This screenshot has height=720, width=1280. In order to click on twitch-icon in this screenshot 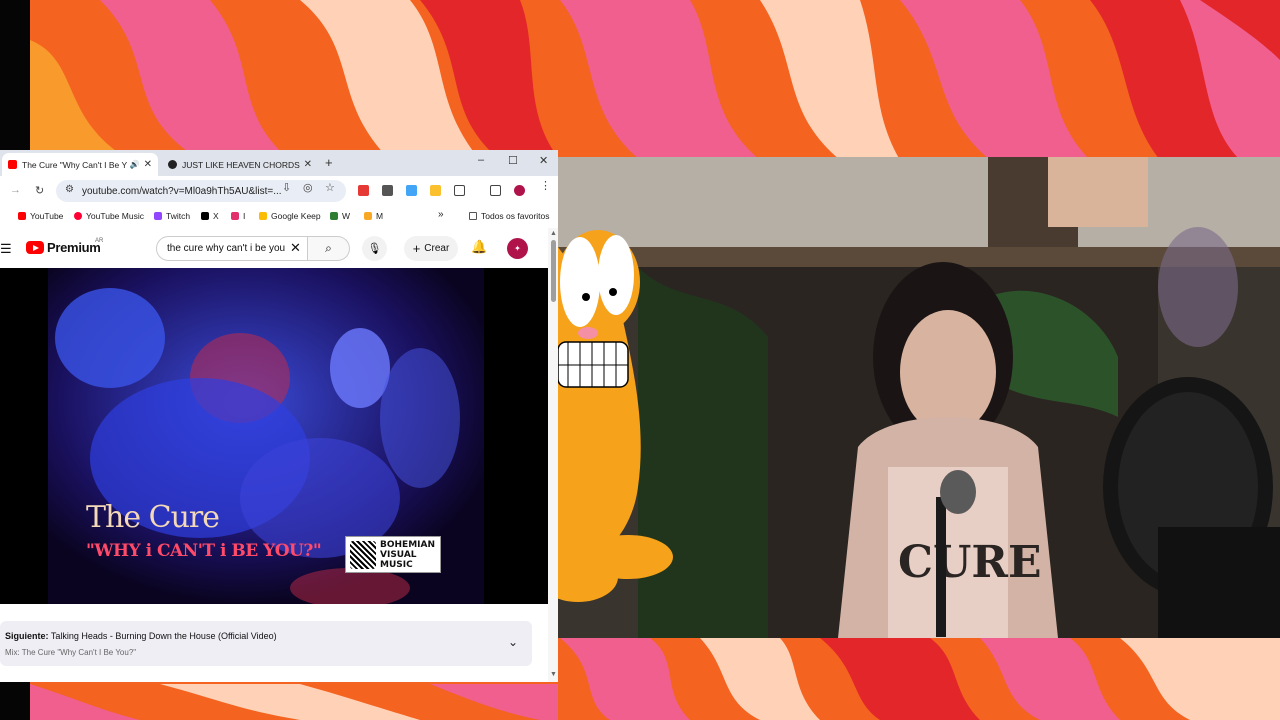, I will do `click(158, 216)`.